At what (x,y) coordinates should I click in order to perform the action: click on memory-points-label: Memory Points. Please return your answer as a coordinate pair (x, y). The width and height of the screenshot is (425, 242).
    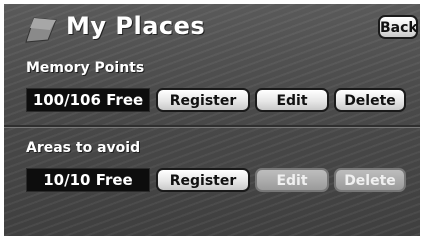
    Looking at the image, I should click on (85, 68).